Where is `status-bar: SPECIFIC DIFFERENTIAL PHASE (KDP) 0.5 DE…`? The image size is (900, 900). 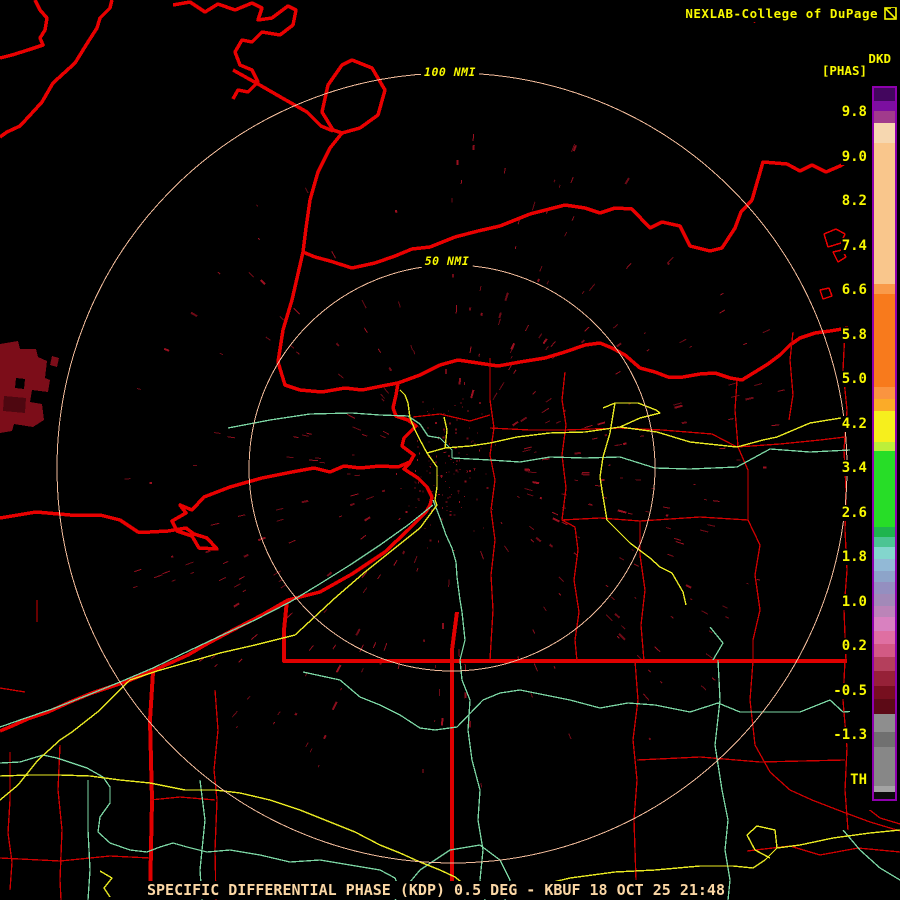 status-bar: SPECIFIC DIFFERENTIAL PHASE (KDP) 0.5 DE… is located at coordinates (436, 890).